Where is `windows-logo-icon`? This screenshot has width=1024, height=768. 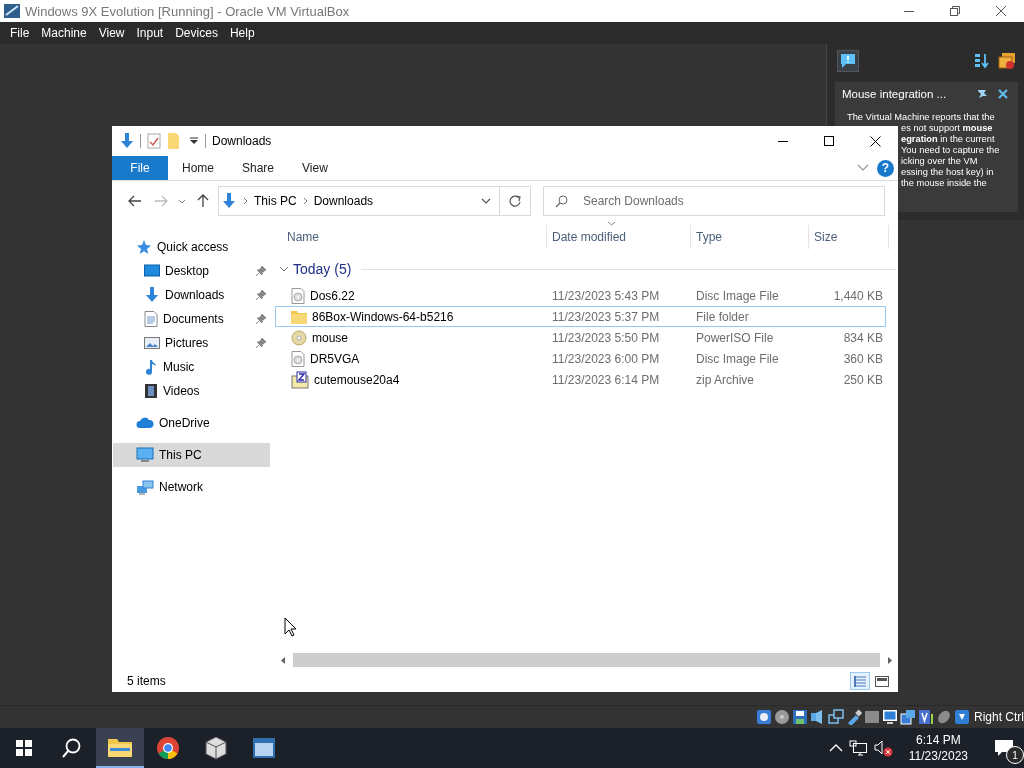
windows-logo-icon is located at coordinates (24, 748).